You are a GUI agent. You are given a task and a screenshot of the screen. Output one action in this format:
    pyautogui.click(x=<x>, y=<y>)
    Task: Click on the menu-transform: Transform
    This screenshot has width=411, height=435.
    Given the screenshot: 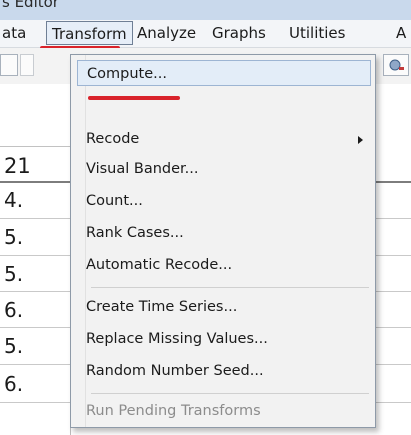 What is the action you would take?
    pyautogui.click(x=89, y=33)
    